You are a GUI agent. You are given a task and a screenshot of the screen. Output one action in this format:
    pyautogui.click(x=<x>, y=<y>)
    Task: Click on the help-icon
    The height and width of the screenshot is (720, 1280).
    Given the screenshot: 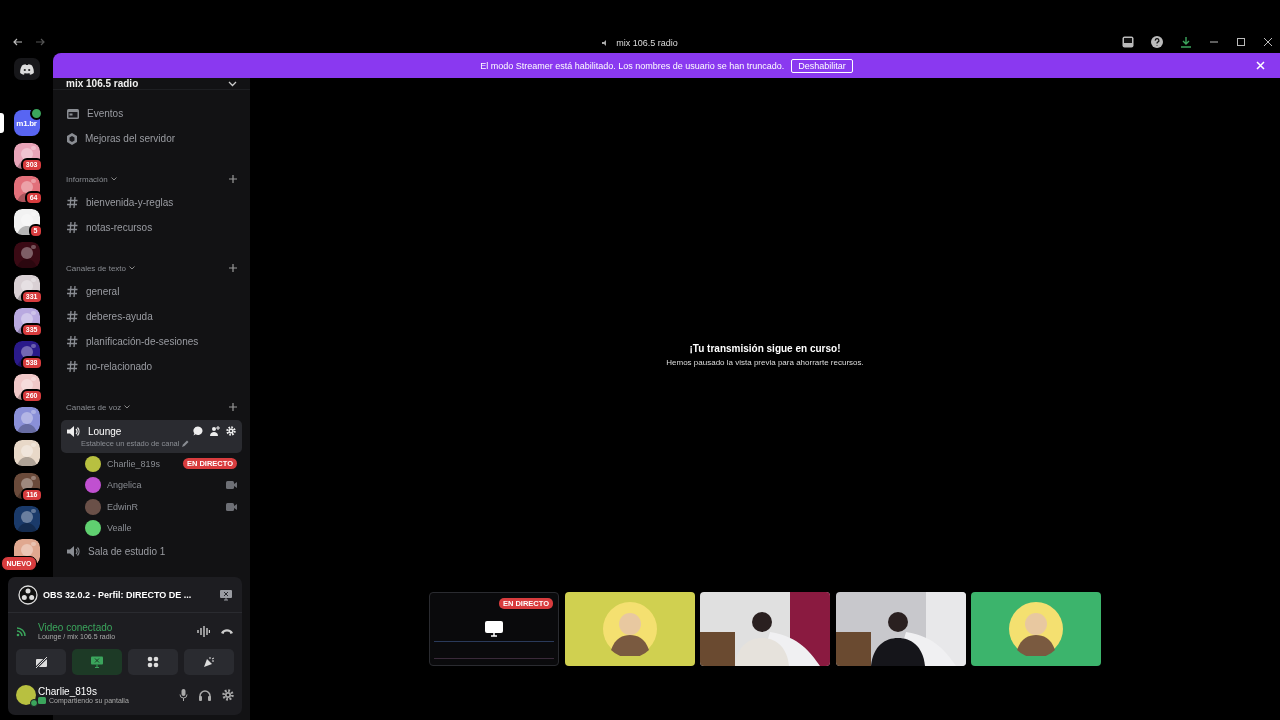 What is the action you would take?
    pyautogui.click(x=1157, y=42)
    